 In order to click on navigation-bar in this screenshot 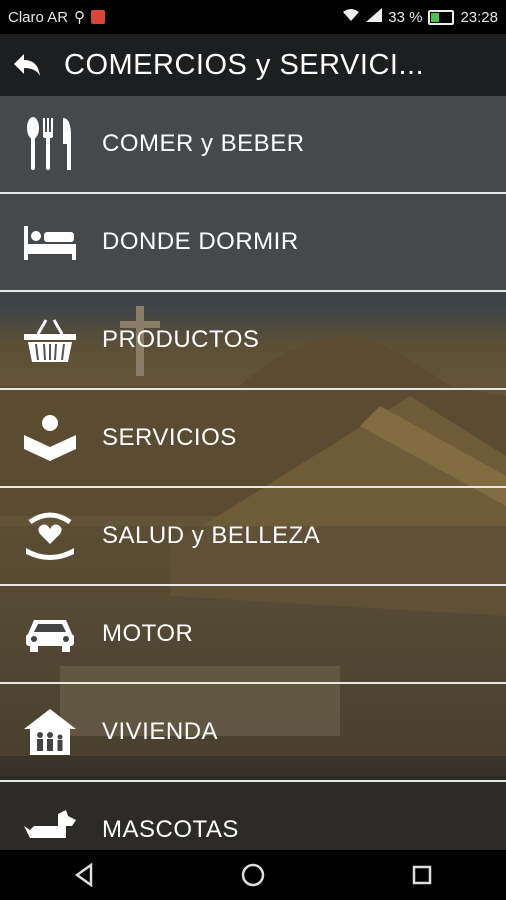, I will do `click(253, 875)`.